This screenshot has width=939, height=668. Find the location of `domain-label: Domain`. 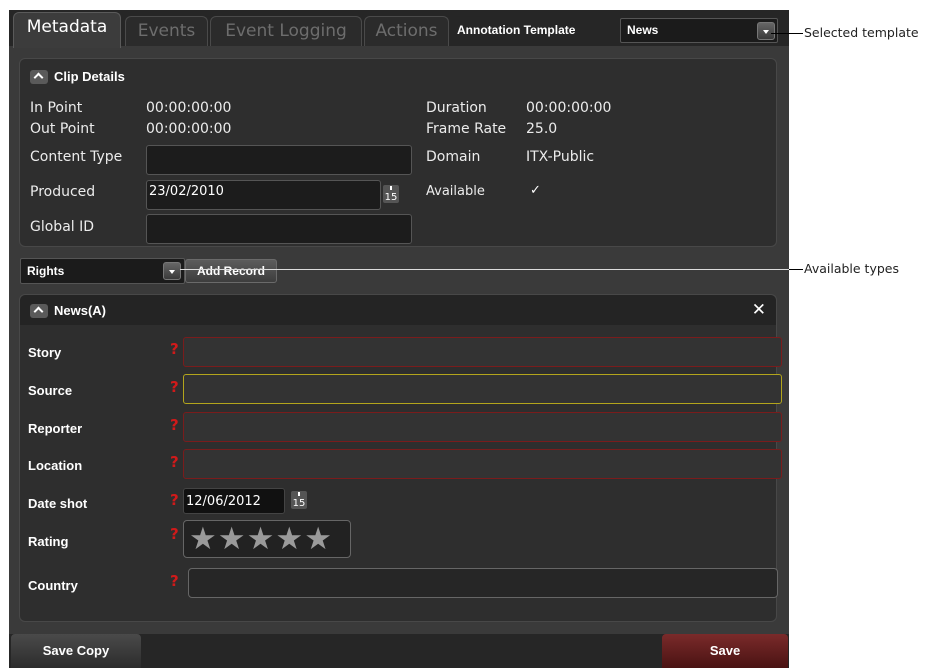

domain-label: Domain is located at coordinates (453, 157).